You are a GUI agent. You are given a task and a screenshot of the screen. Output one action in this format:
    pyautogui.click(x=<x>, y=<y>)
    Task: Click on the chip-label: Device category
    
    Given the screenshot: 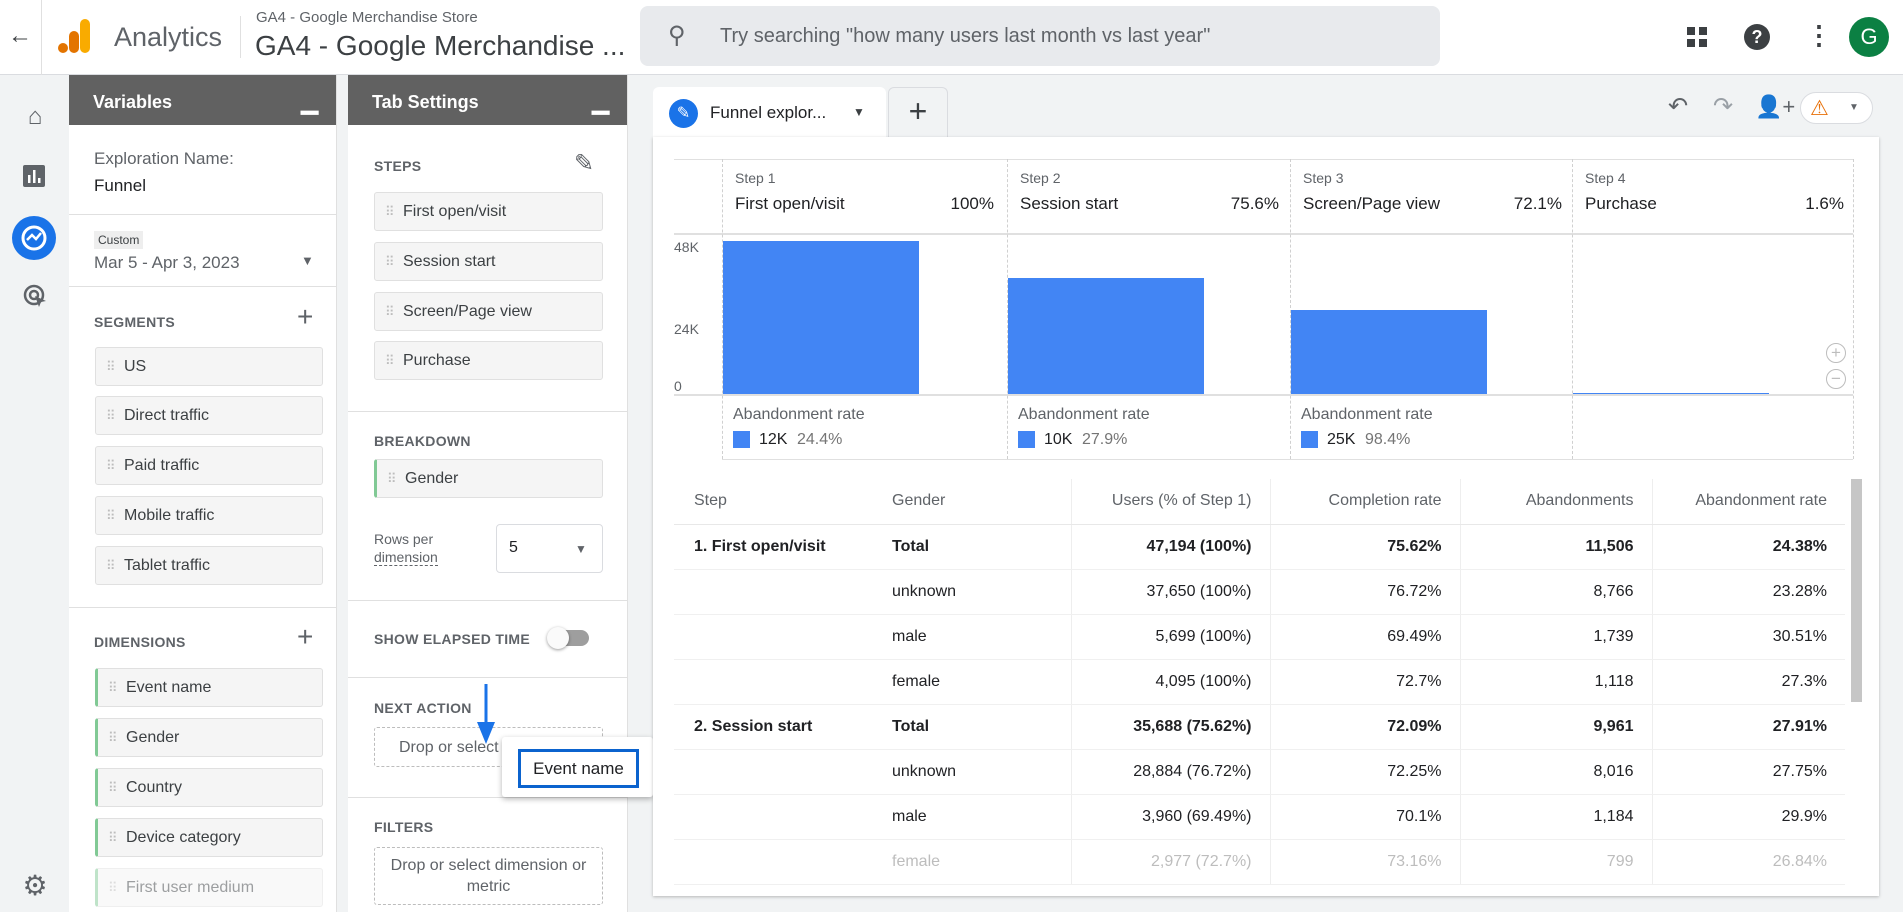 What is the action you would take?
    pyautogui.click(x=183, y=837)
    